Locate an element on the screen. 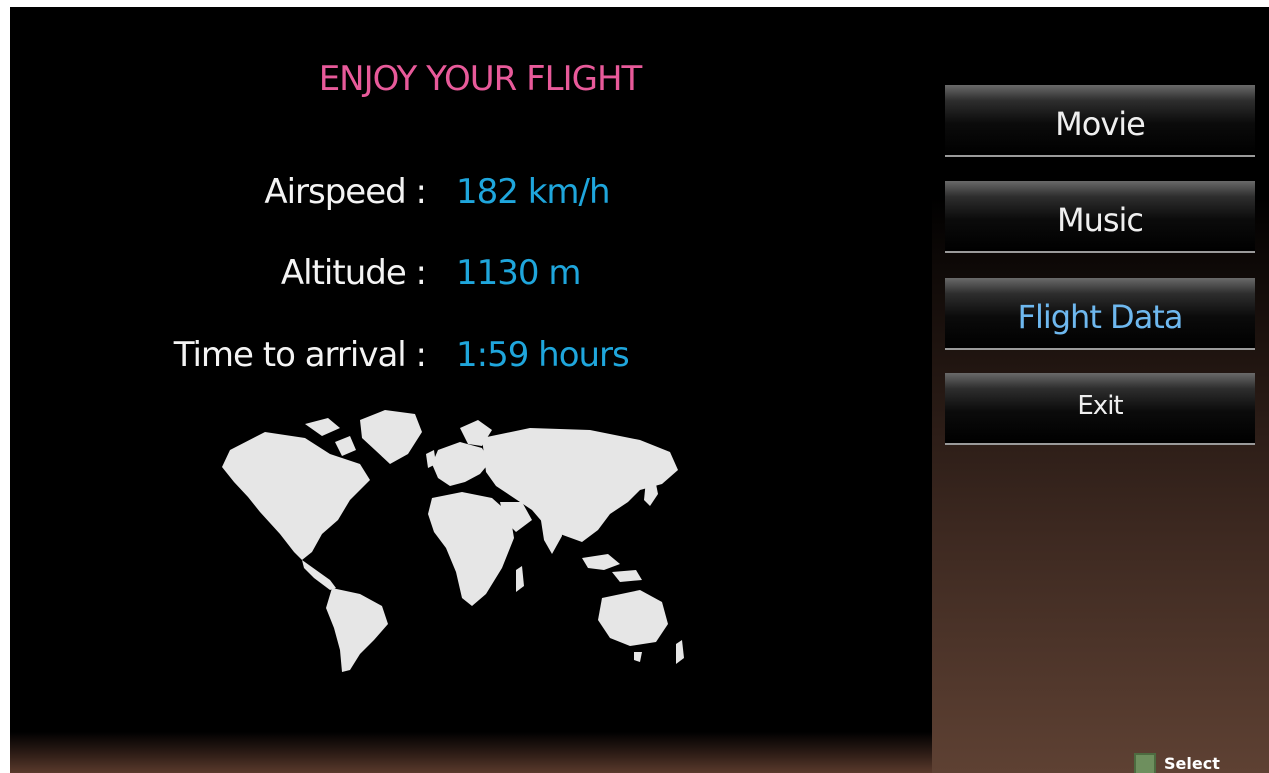 This screenshot has height=773, width=1269. movie-button: Movie is located at coordinates (1100, 121).